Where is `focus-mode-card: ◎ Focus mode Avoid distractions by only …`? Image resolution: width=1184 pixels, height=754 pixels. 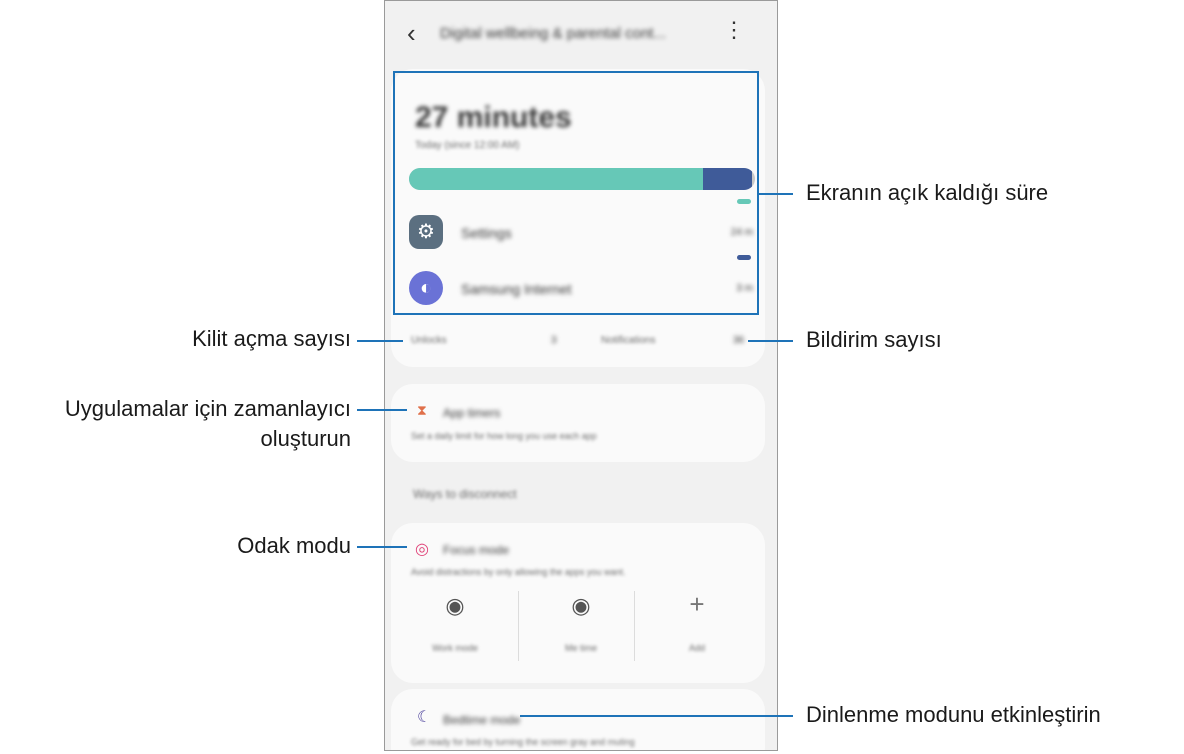 focus-mode-card: ◎ Focus mode Avoid distractions by only … is located at coordinates (578, 603).